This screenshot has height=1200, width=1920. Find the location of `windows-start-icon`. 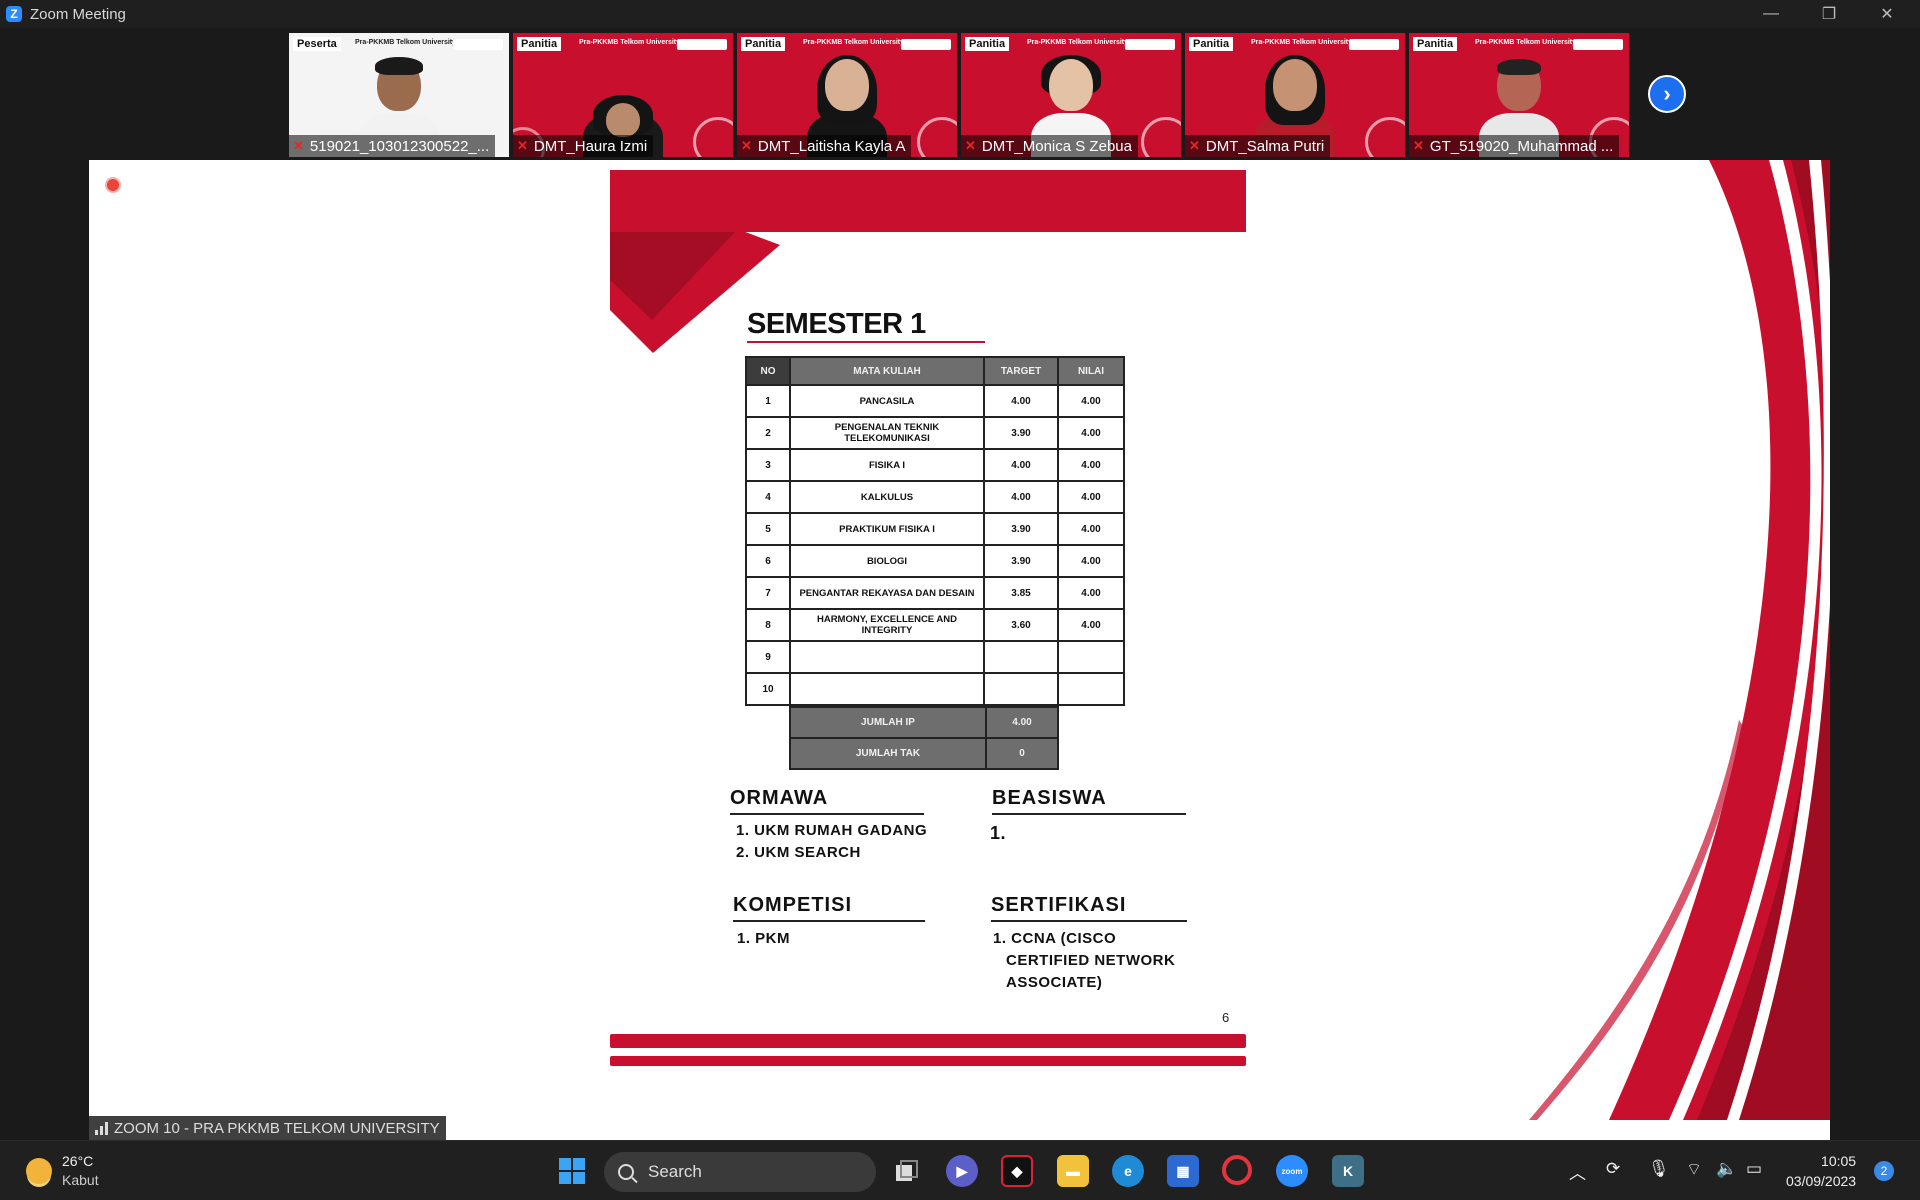

windows-start-icon is located at coordinates (572, 1171).